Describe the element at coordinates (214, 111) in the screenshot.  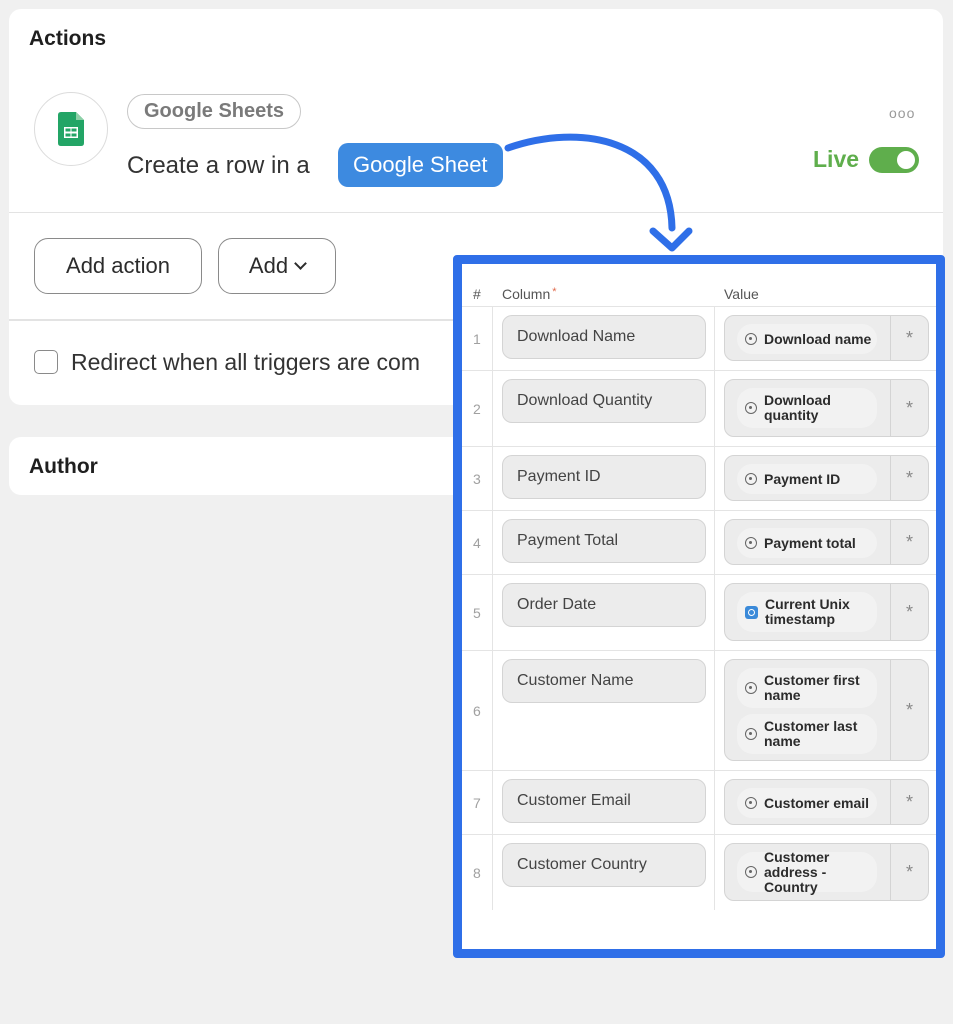
I see `app-name-pill: Google Sheets` at that location.